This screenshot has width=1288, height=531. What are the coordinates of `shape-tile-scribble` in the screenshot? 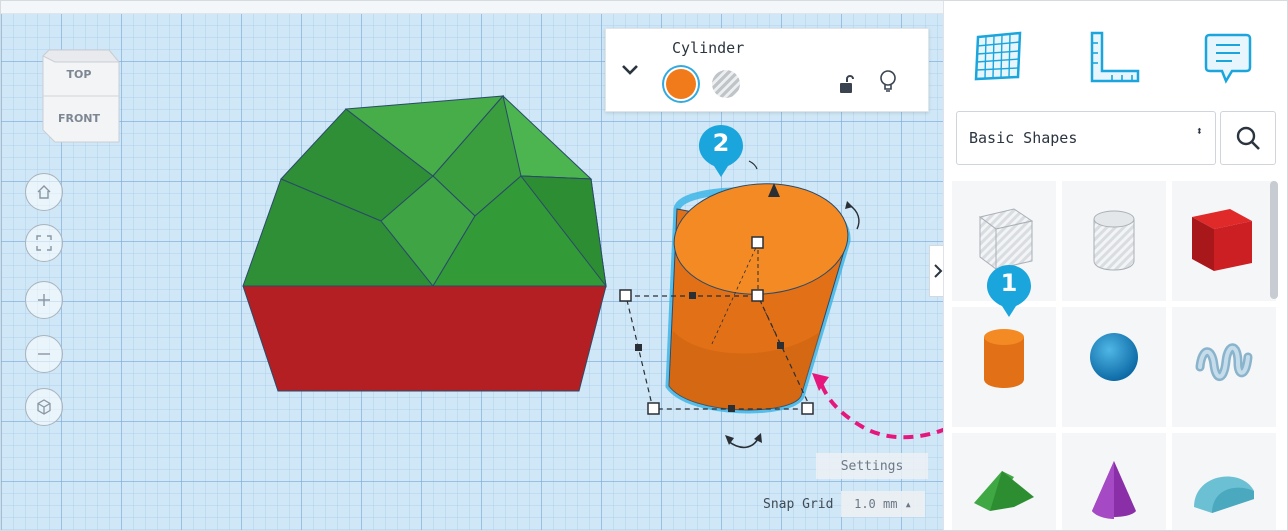 It's located at (1224, 367).